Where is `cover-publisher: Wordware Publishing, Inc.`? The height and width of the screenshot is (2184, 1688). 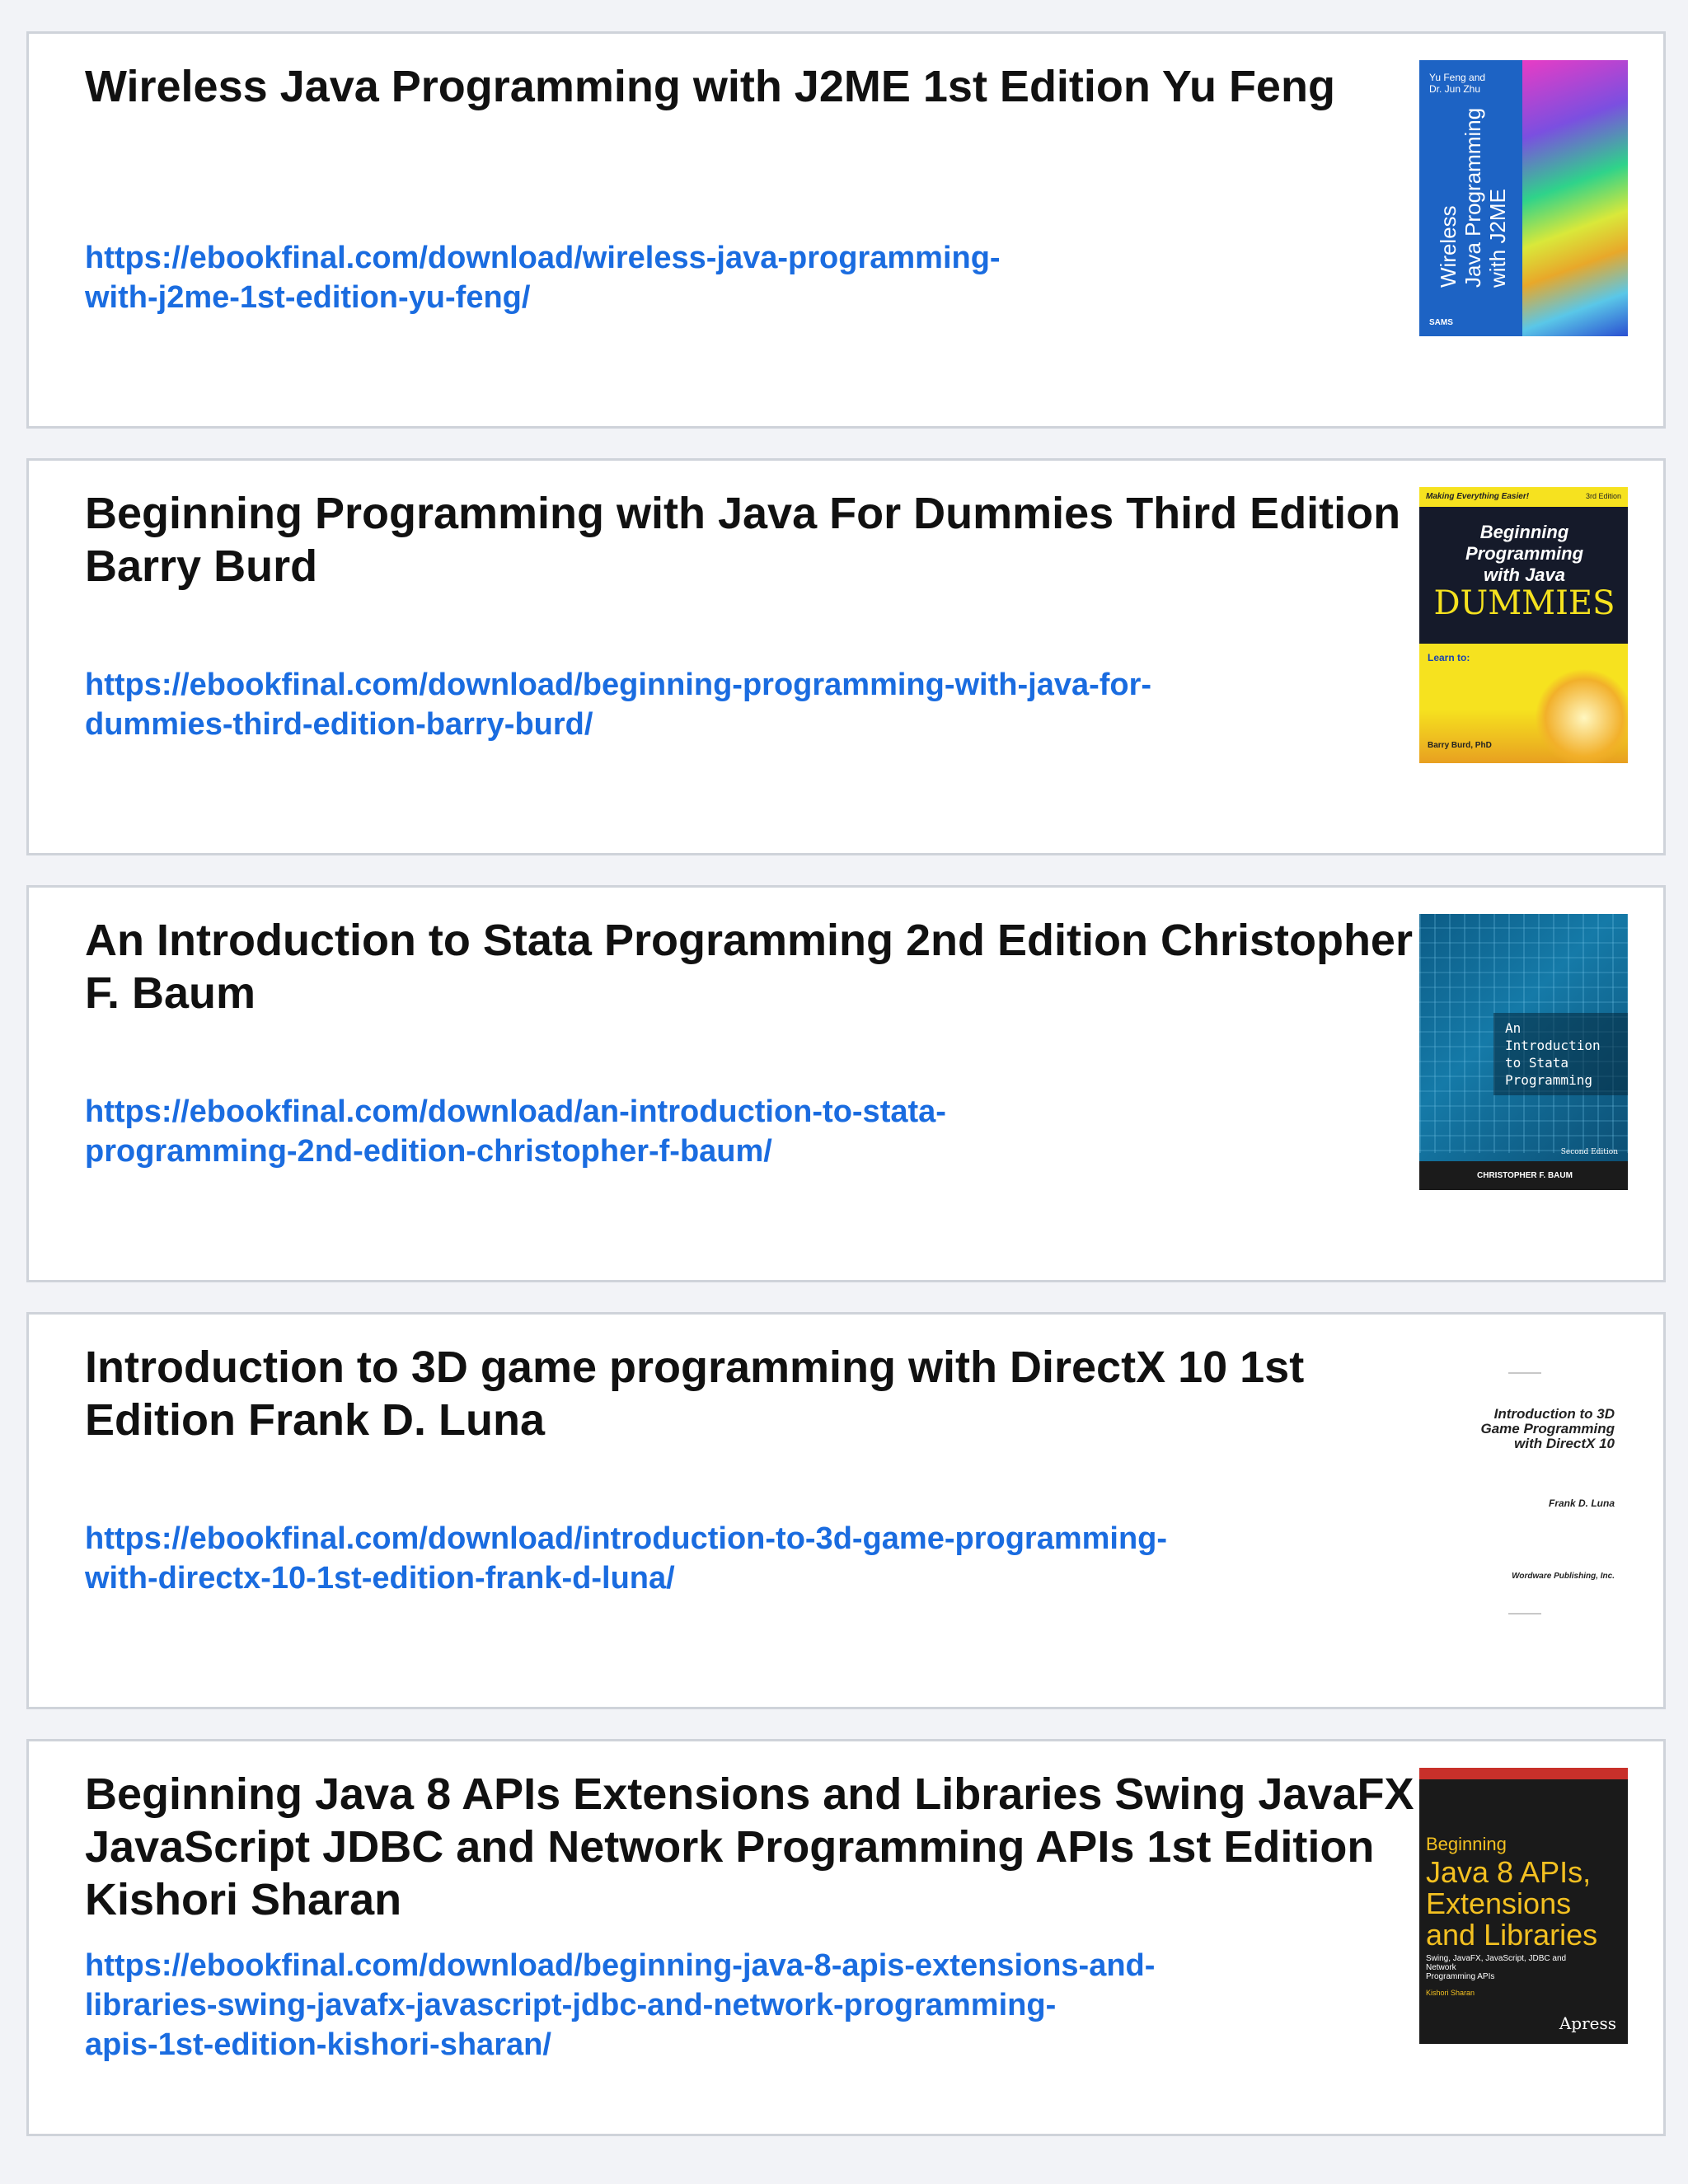
cover-publisher: Wordware Publishing, Inc. is located at coordinates (1563, 1576).